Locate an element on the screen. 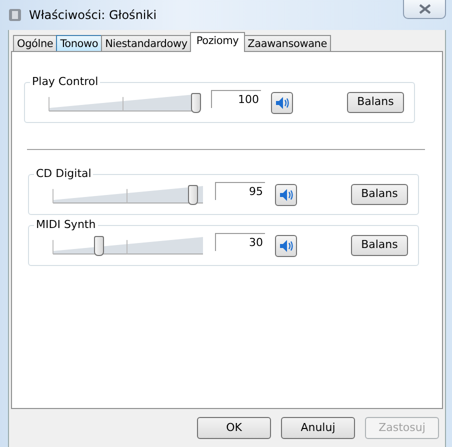 The height and width of the screenshot is (447, 452). tab: Poziomy is located at coordinates (217, 42).